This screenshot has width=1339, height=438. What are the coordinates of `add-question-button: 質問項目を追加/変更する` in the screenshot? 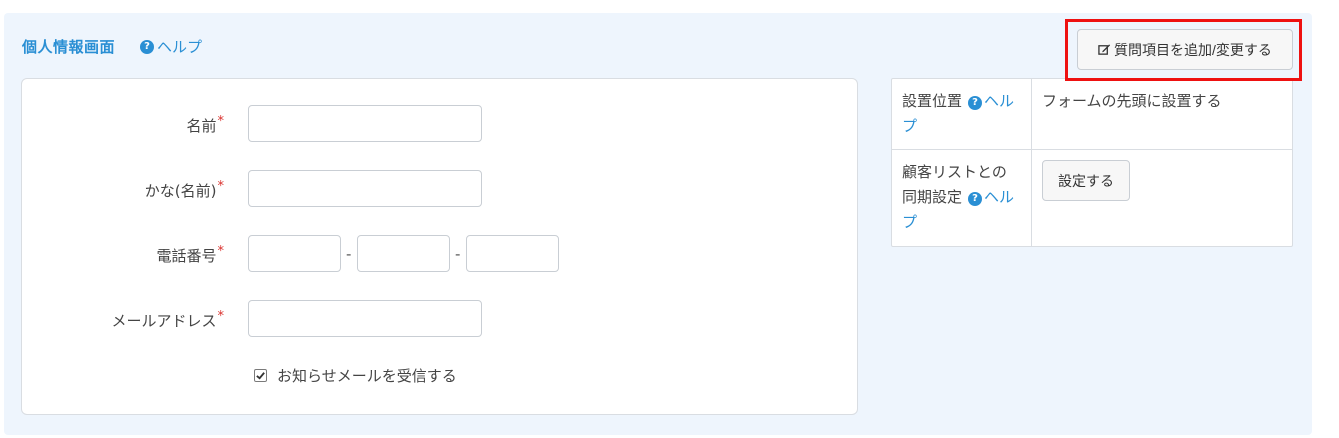 It's located at (1185, 49).